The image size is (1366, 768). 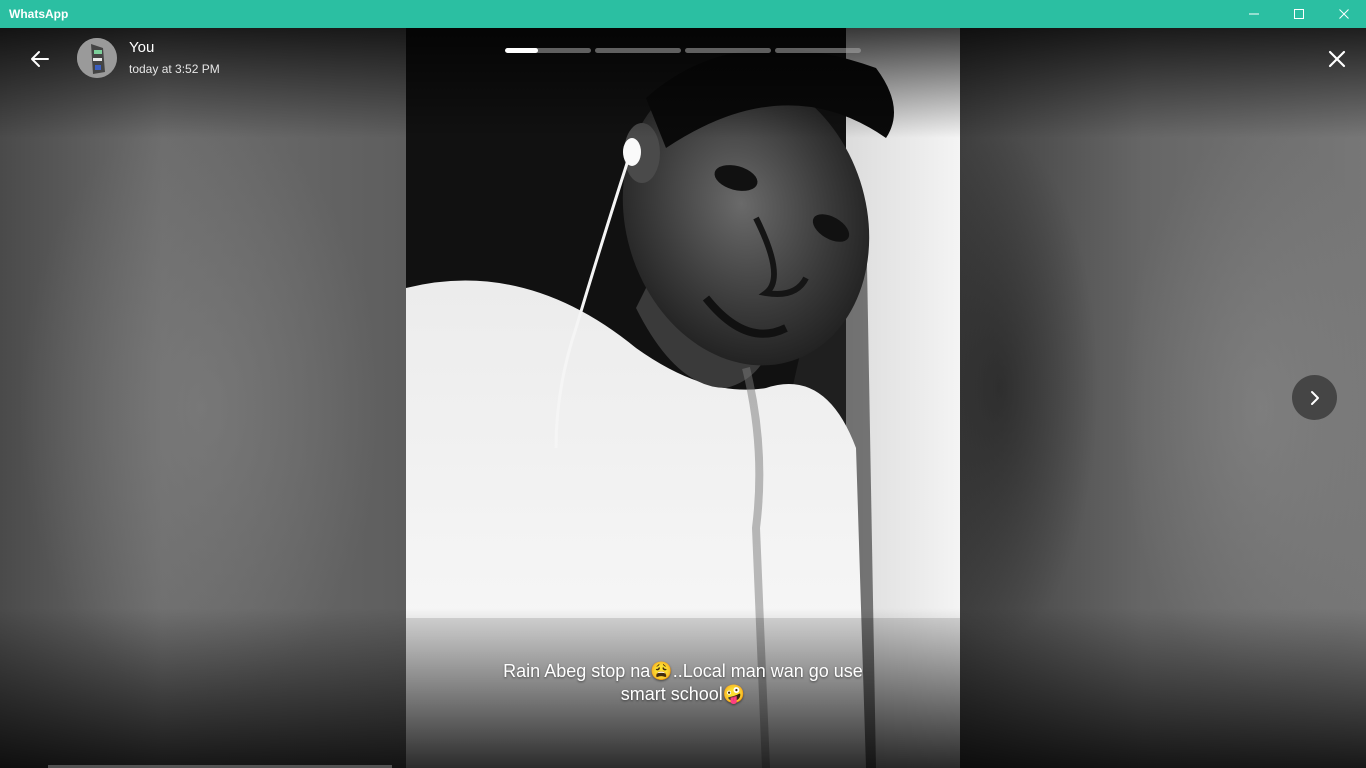 I want to click on close-window-button, so click(x=1343, y=14).